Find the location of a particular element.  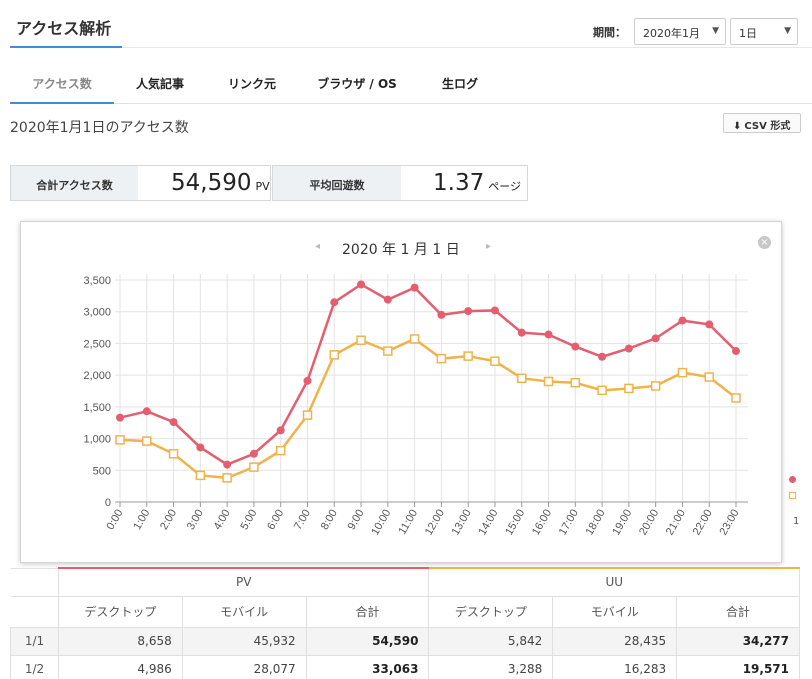

tab-popular-articles: 人気記事 is located at coordinates (160, 83).